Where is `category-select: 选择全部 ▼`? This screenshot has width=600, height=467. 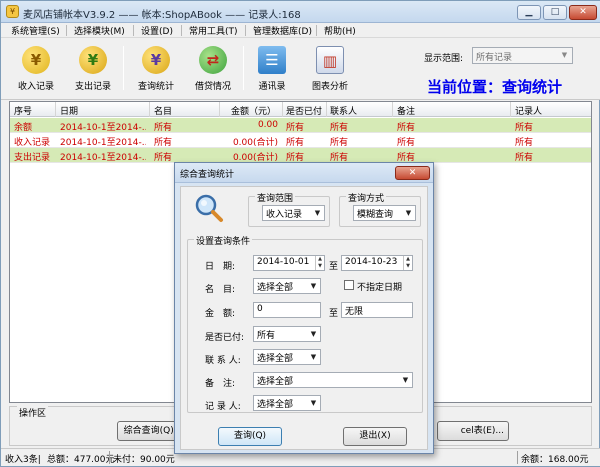 category-select: 选择全部 ▼ is located at coordinates (287, 286).